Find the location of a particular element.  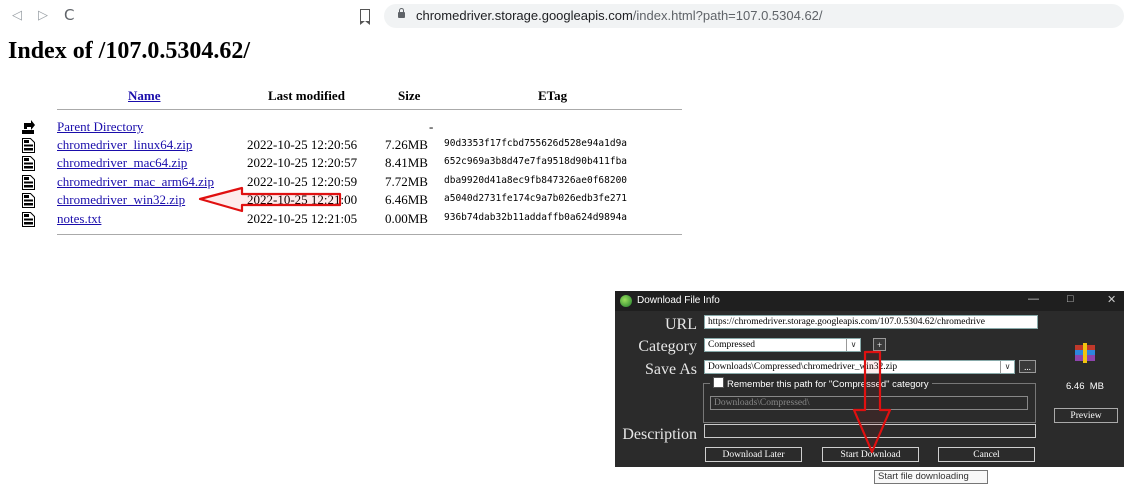

file-modified: 2022-10-25 12:20:57 is located at coordinates (302, 163).